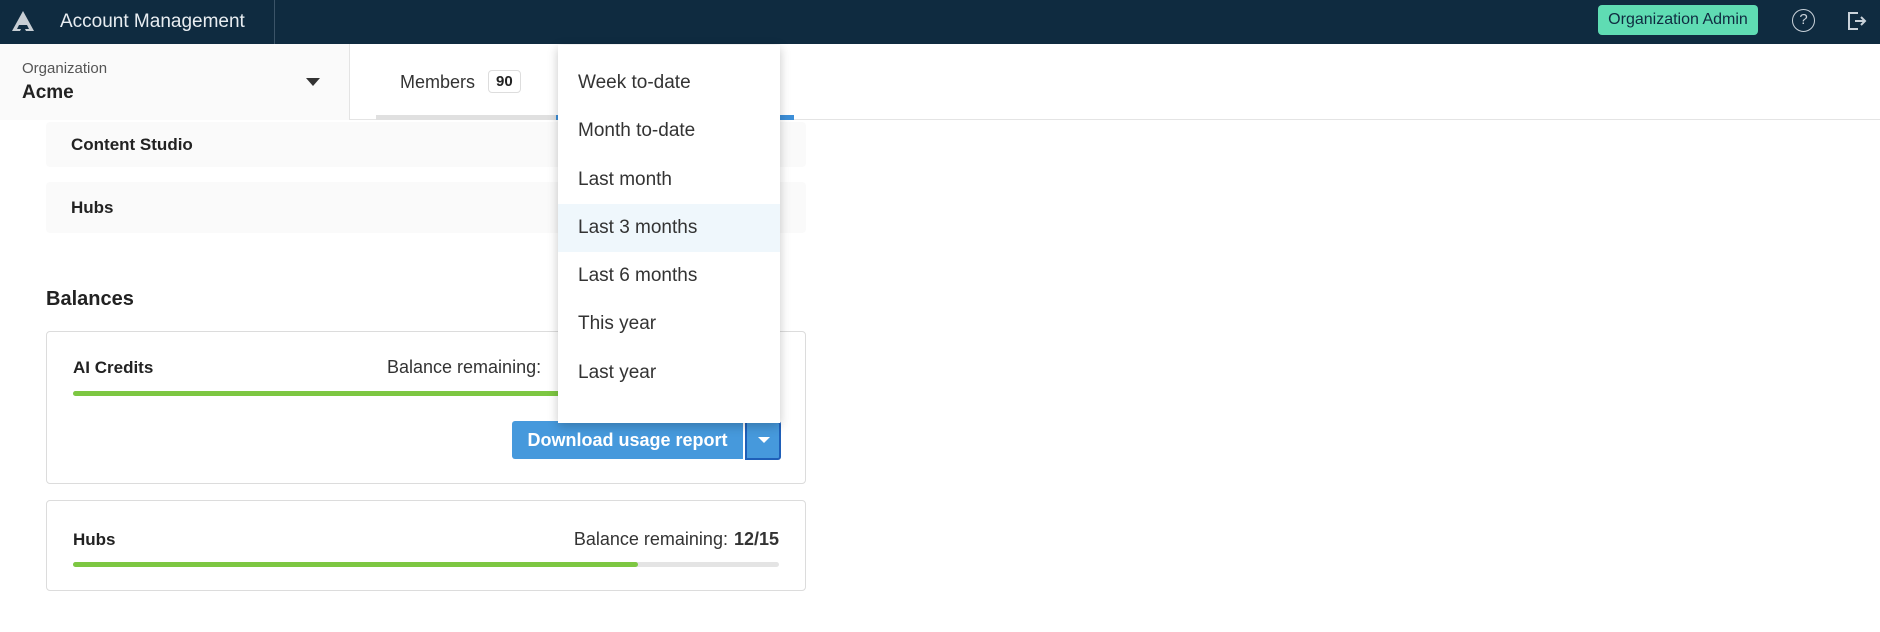 Image resolution: width=1880 pixels, height=632 pixels. What do you see at coordinates (23, 21) in the screenshot?
I see `app-logo-icon` at bounding box center [23, 21].